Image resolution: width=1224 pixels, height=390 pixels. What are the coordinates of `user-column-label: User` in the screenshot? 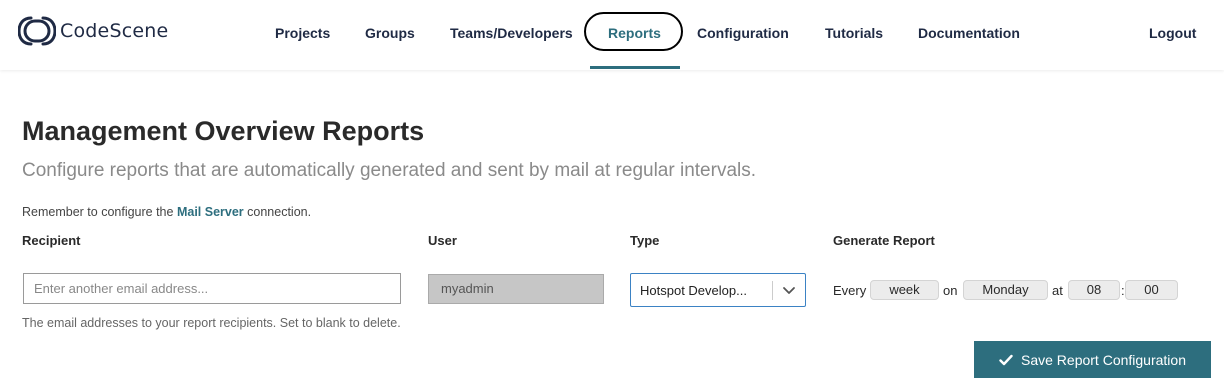 It's located at (442, 240).